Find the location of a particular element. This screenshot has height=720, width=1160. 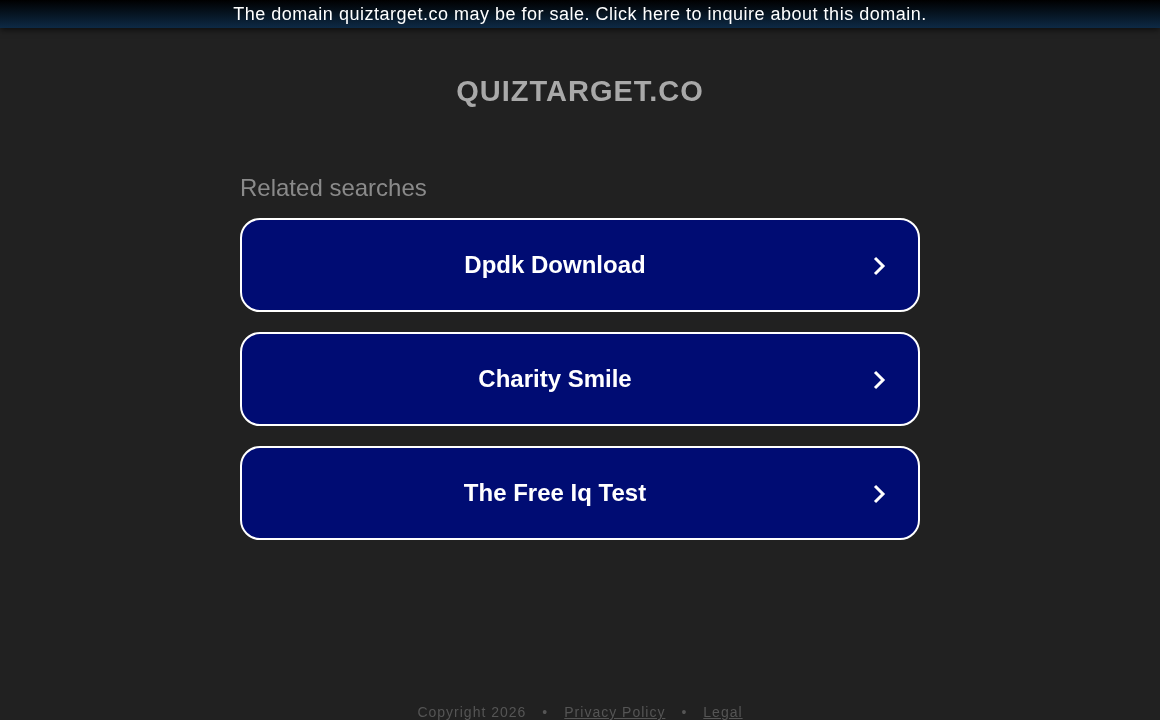

related-searches-heading: Related searches is located at coordinates (334, 188).